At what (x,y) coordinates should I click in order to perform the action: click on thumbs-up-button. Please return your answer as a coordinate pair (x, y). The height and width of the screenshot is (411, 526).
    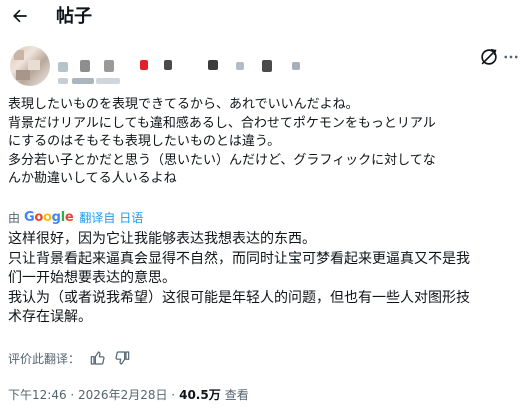
    Looking at the image, I should click on (98, 358).